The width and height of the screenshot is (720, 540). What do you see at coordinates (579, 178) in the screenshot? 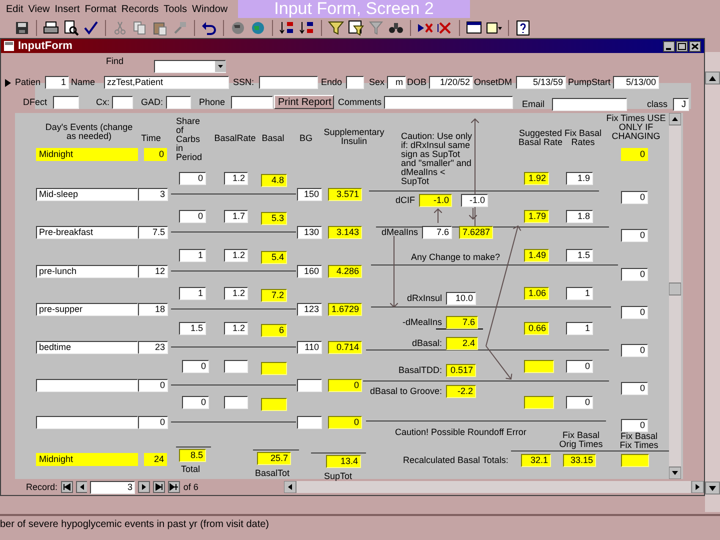
I see `input-field: 1.9` at bounding box center [579, 178].